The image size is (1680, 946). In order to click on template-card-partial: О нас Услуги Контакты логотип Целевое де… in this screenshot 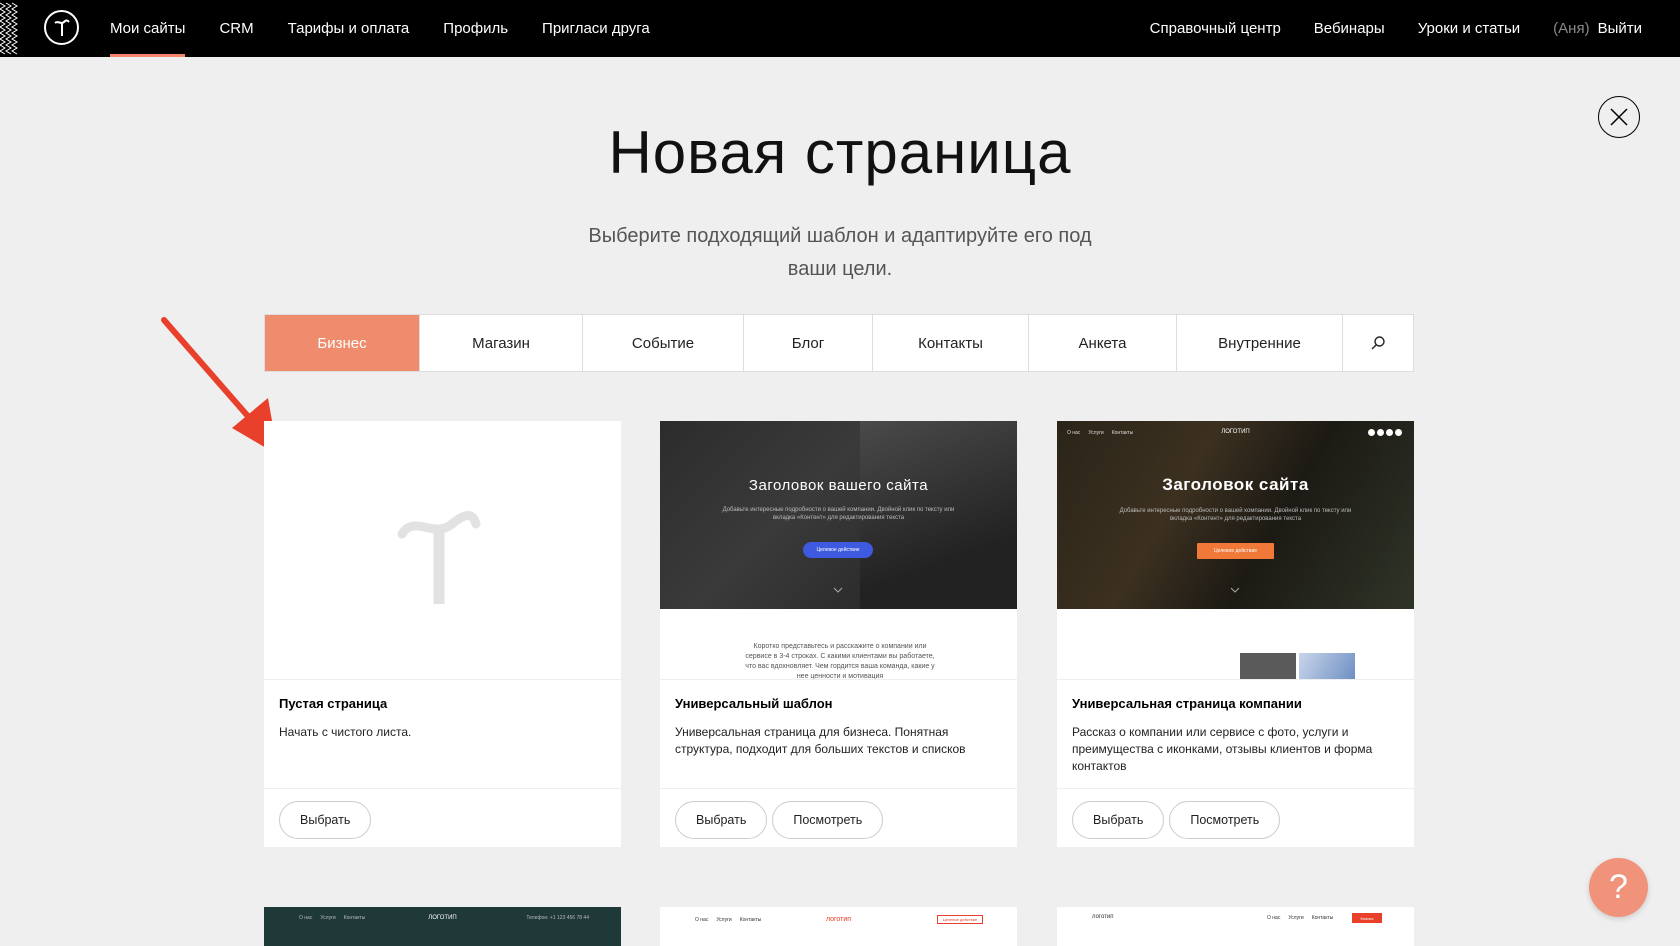, I will do `click(838, 926)`.